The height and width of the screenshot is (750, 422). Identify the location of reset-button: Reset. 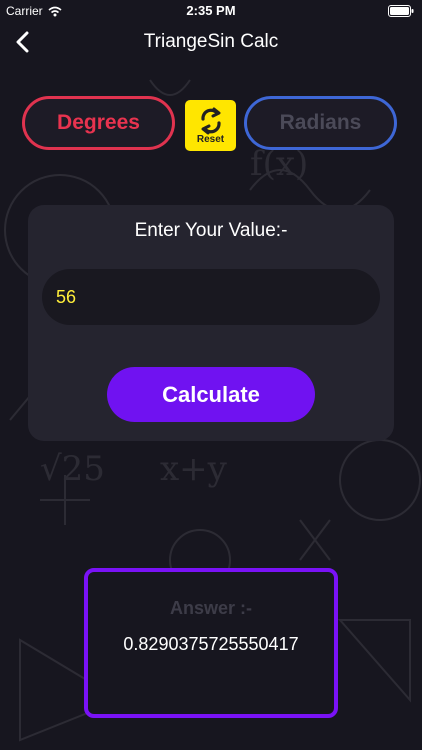
(210, 125).